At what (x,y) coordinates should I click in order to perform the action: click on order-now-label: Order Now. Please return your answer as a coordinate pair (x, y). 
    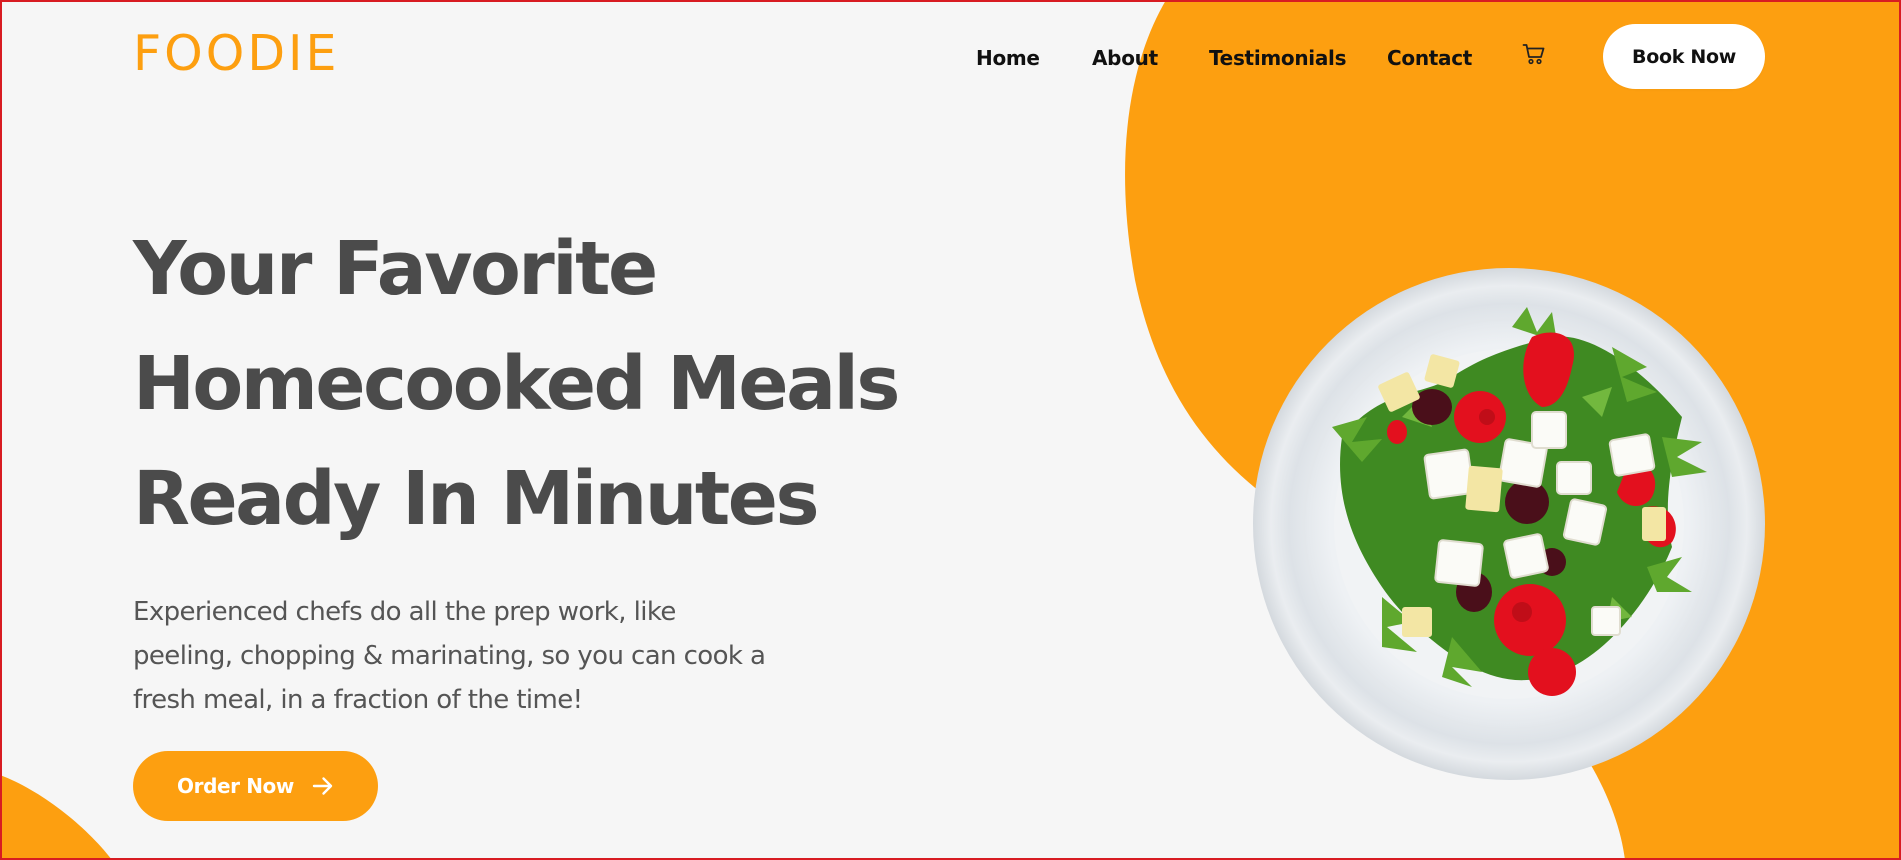
    Looking at the image, I should click on (235, 786).